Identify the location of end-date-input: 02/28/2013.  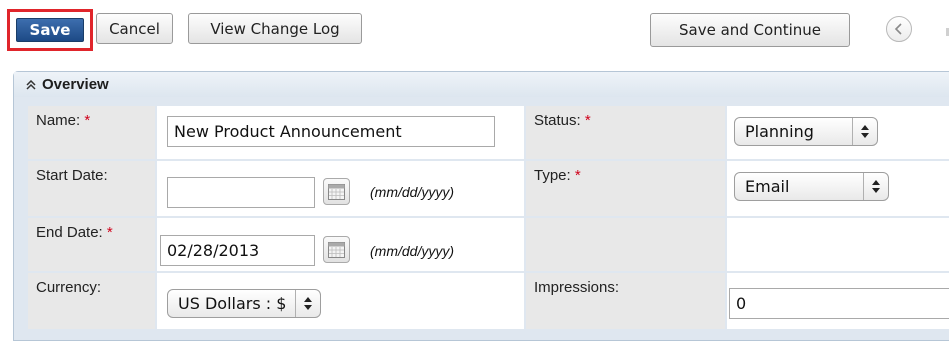
(237, 250).